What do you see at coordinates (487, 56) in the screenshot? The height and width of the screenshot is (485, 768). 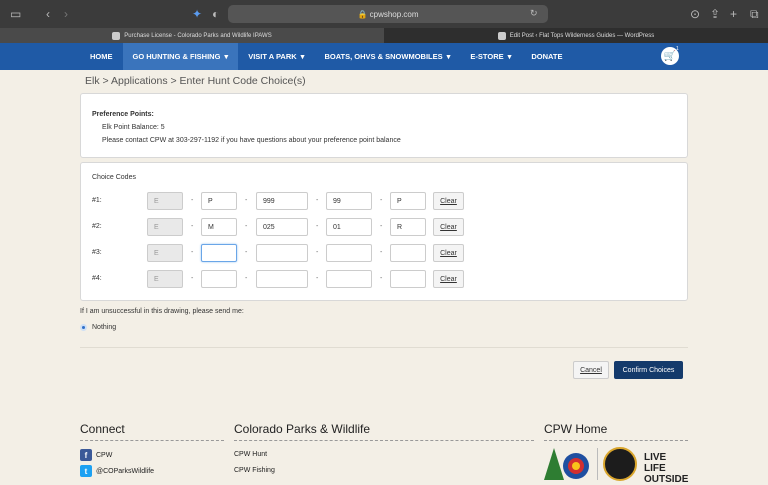 I see `nav-label: E-STORE` at bounding box center [487, 56].